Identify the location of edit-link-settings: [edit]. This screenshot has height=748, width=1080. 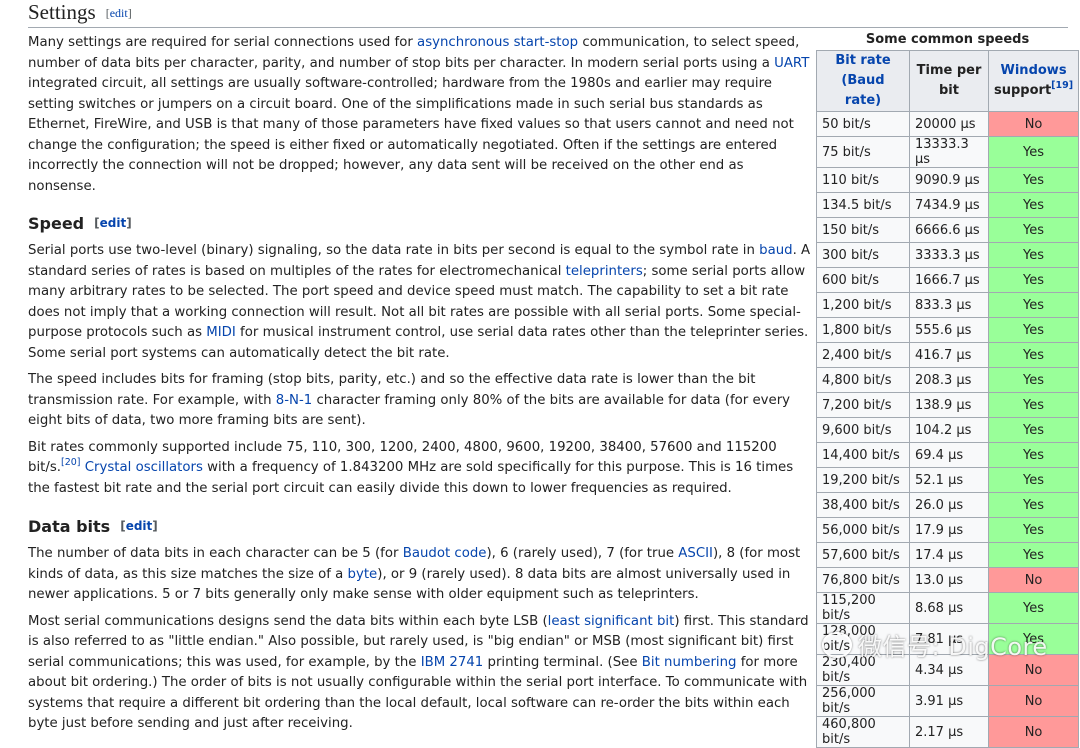
(119, 13).